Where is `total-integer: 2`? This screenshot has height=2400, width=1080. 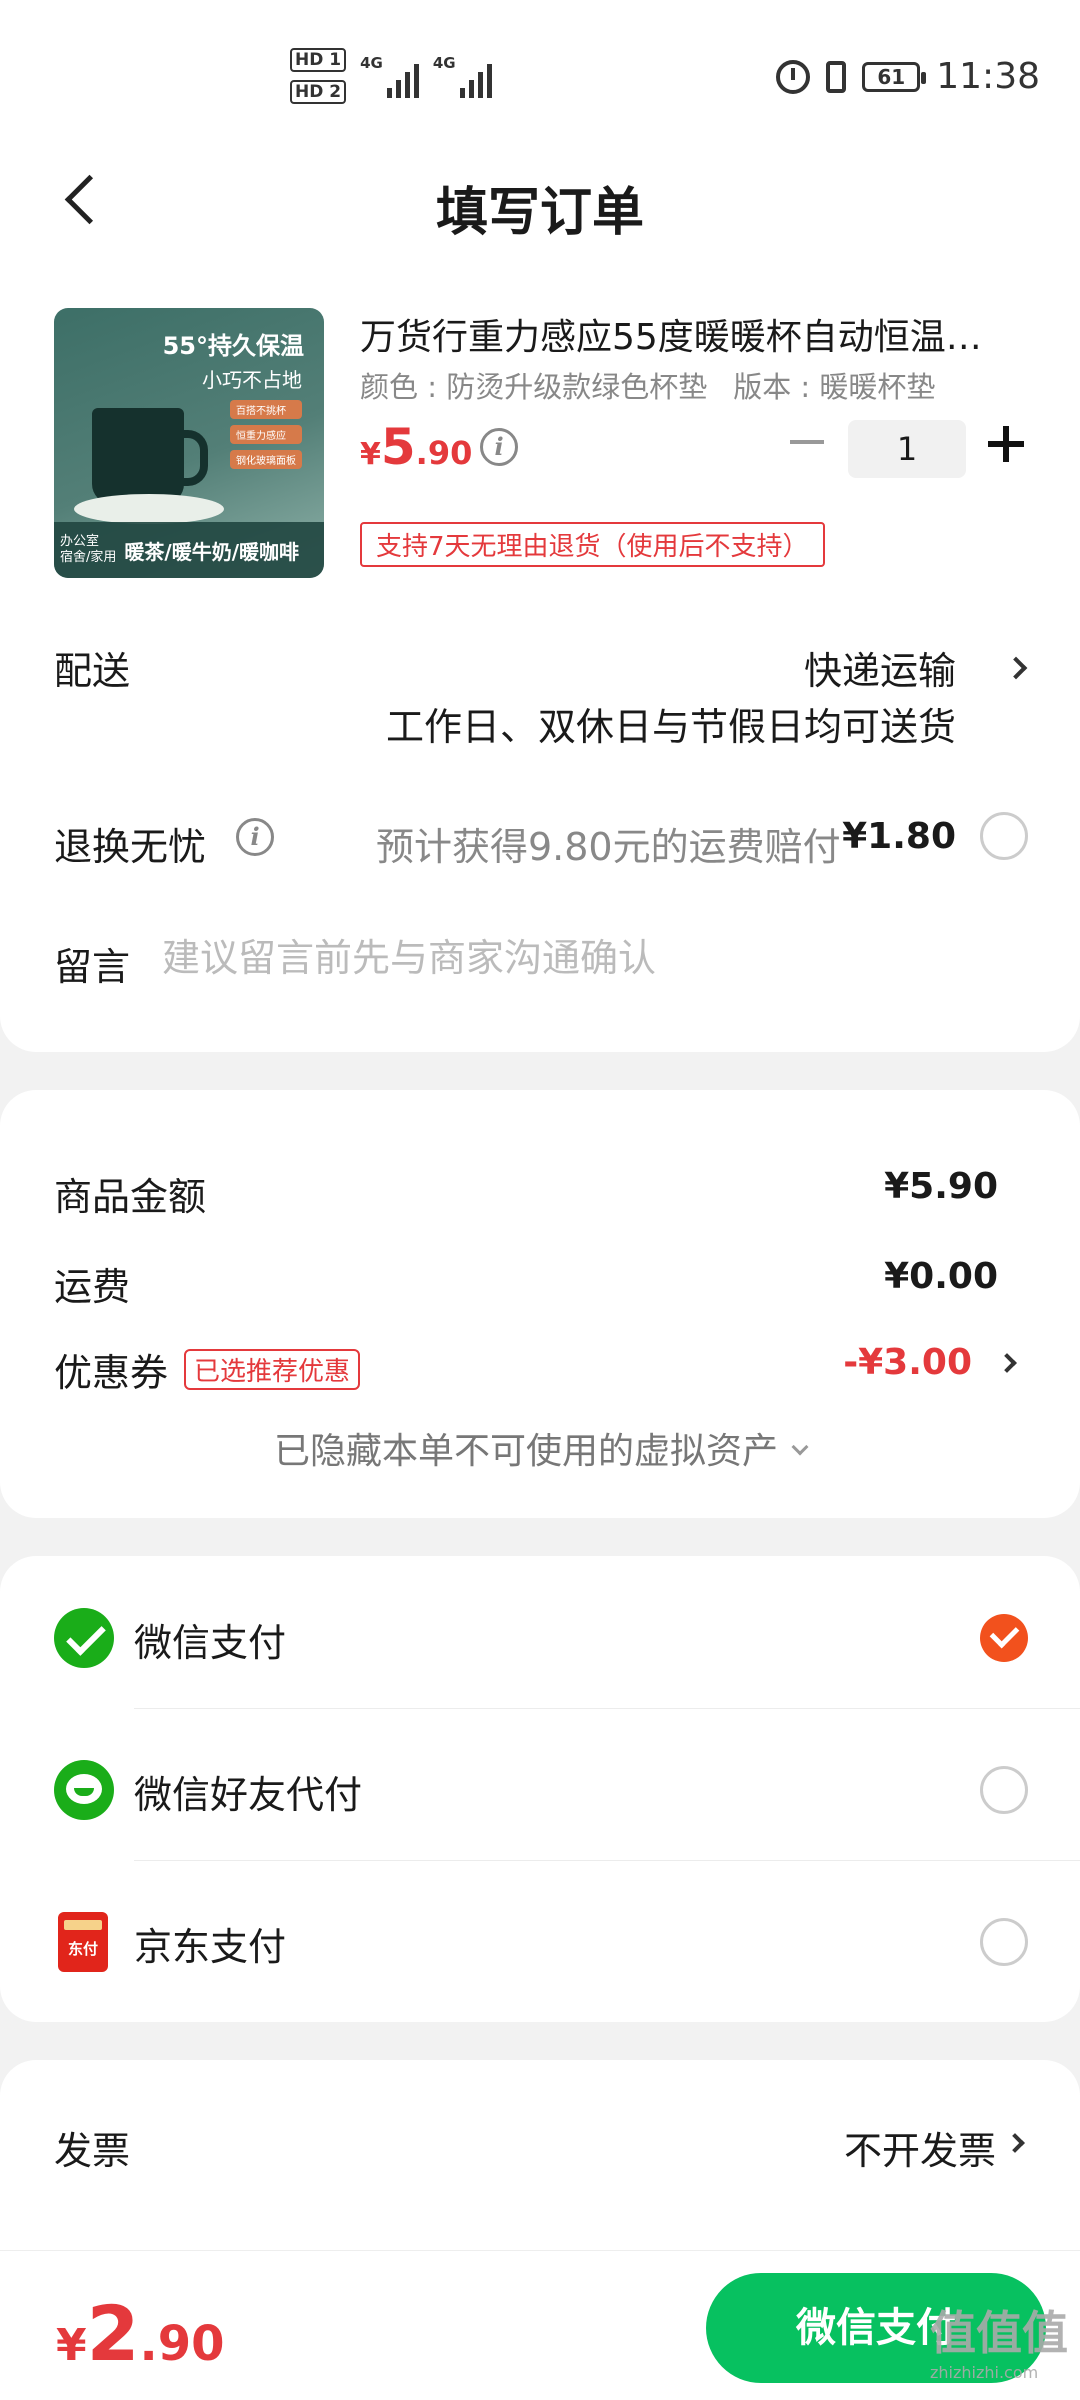 total-integer: 2 is located at coordinates (113, 2333).